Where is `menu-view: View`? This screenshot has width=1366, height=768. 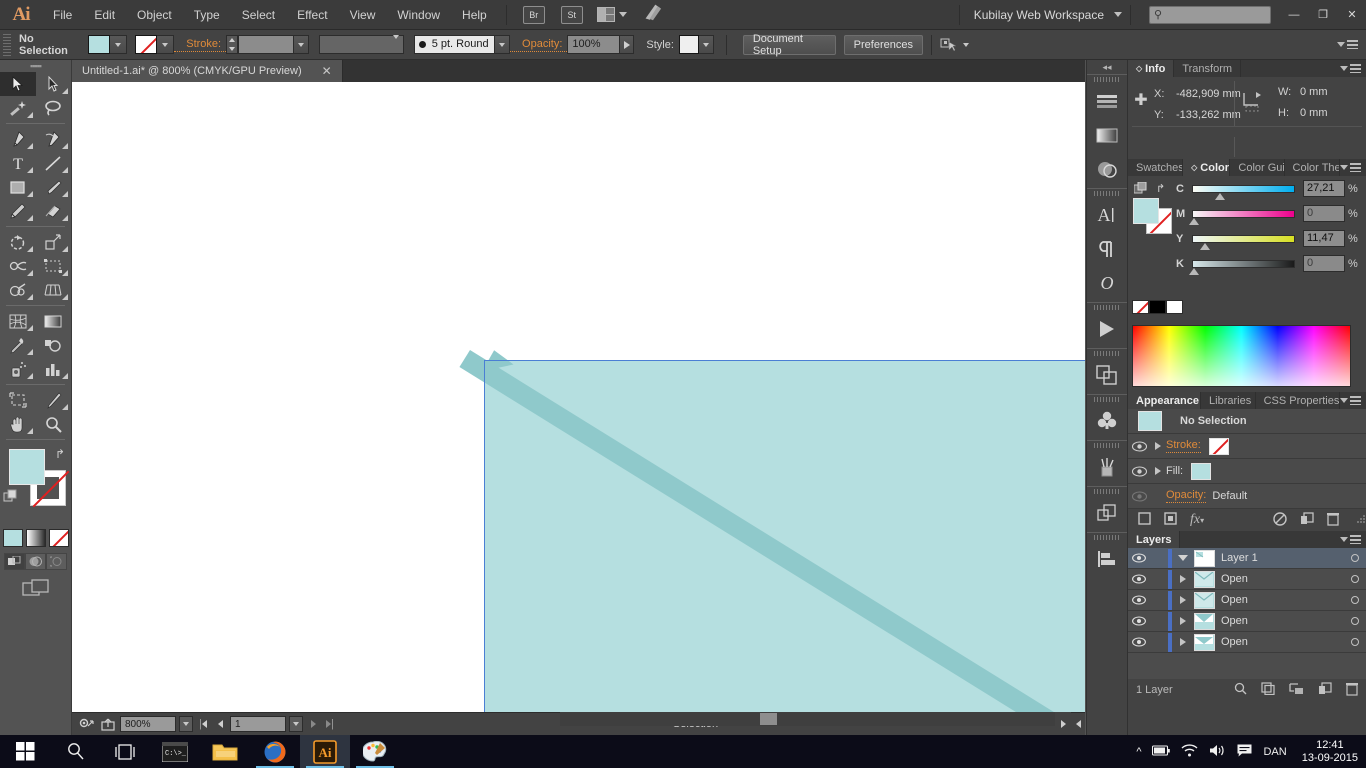
menu-view: View is located at coordinates (363, 15).